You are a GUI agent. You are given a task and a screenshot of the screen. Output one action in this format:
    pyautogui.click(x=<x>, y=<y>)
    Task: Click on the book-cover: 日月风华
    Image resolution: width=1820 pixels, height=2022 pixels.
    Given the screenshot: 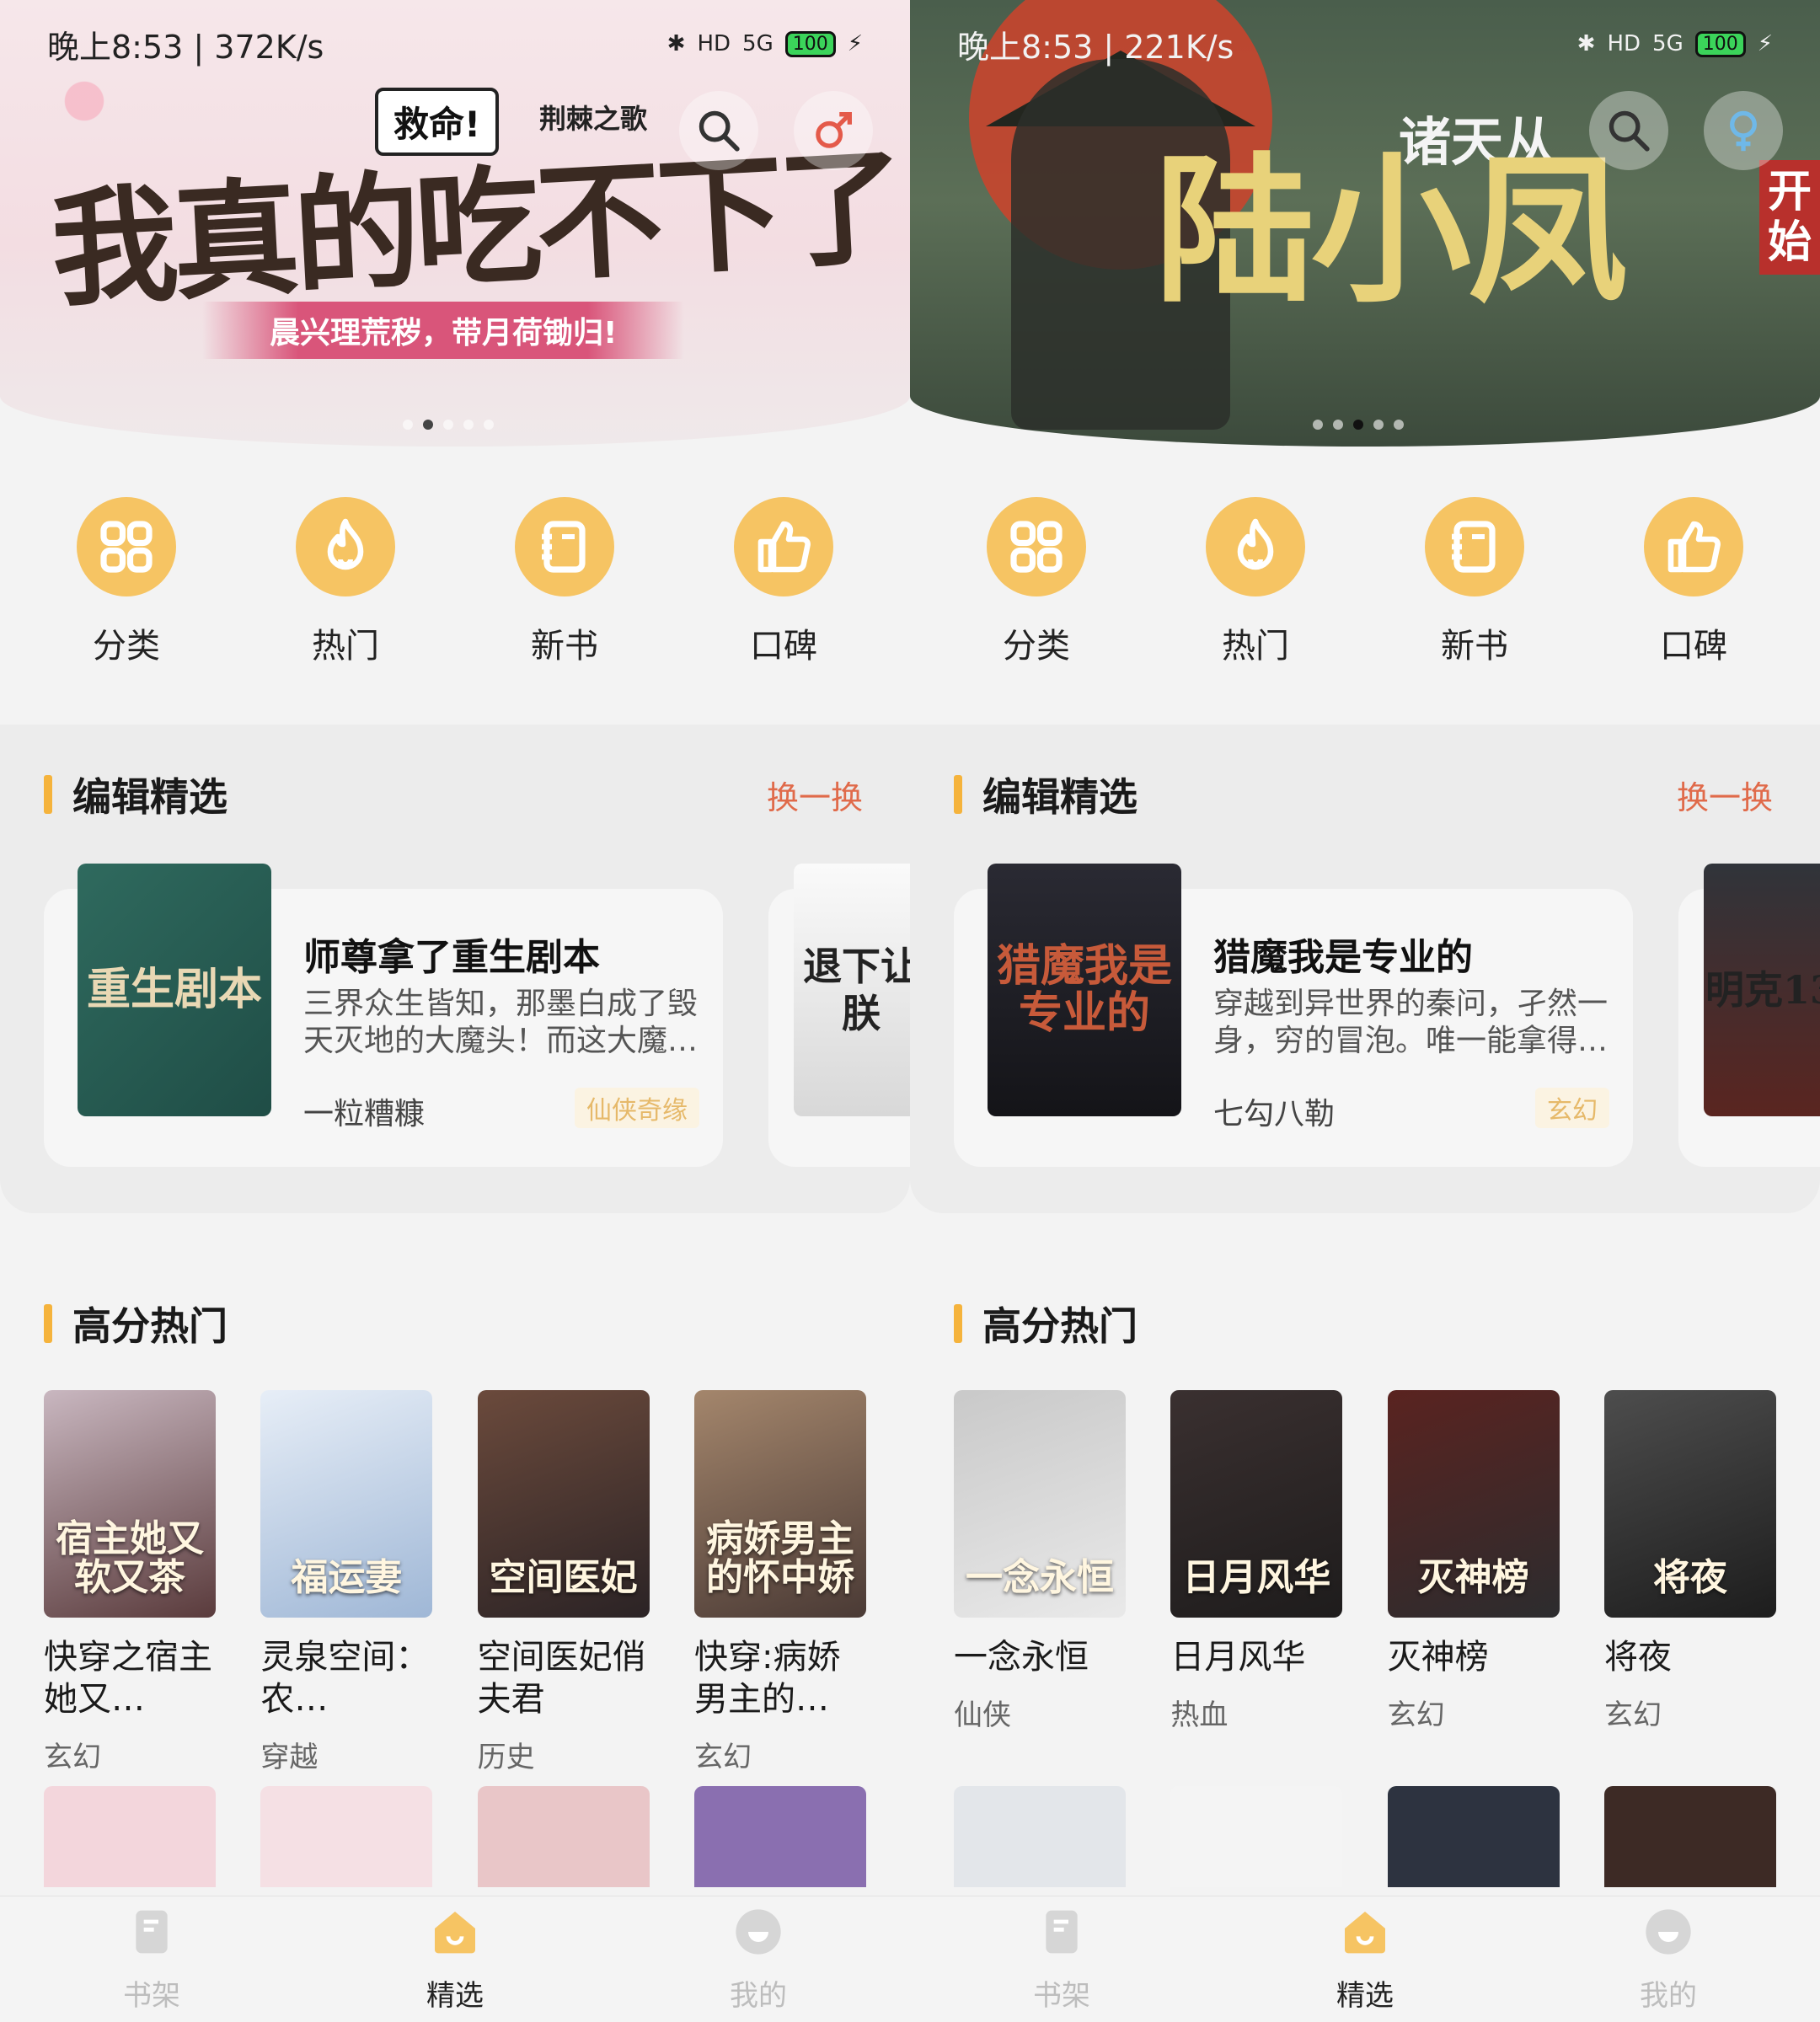 What is the action you would take?
    pyautogui.click(x=1256, y=1504)
    